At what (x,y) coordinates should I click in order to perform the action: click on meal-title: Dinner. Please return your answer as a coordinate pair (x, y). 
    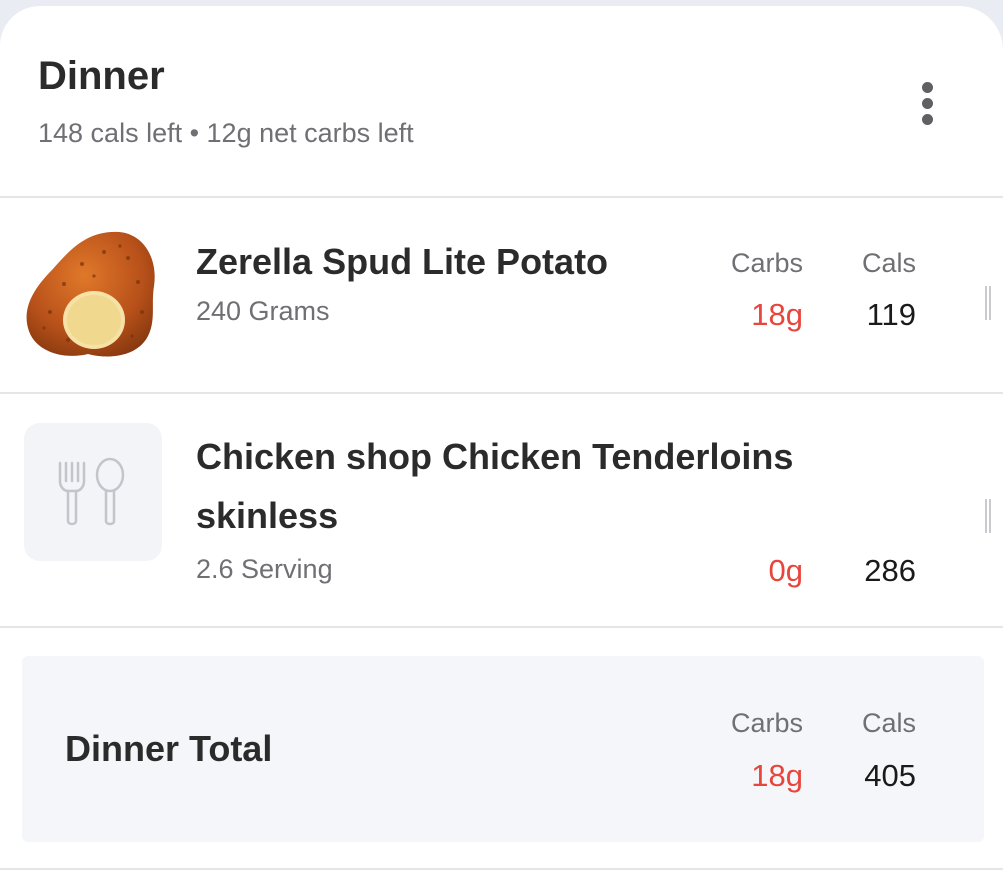
    Looking at the image, I should click on (101, 76).